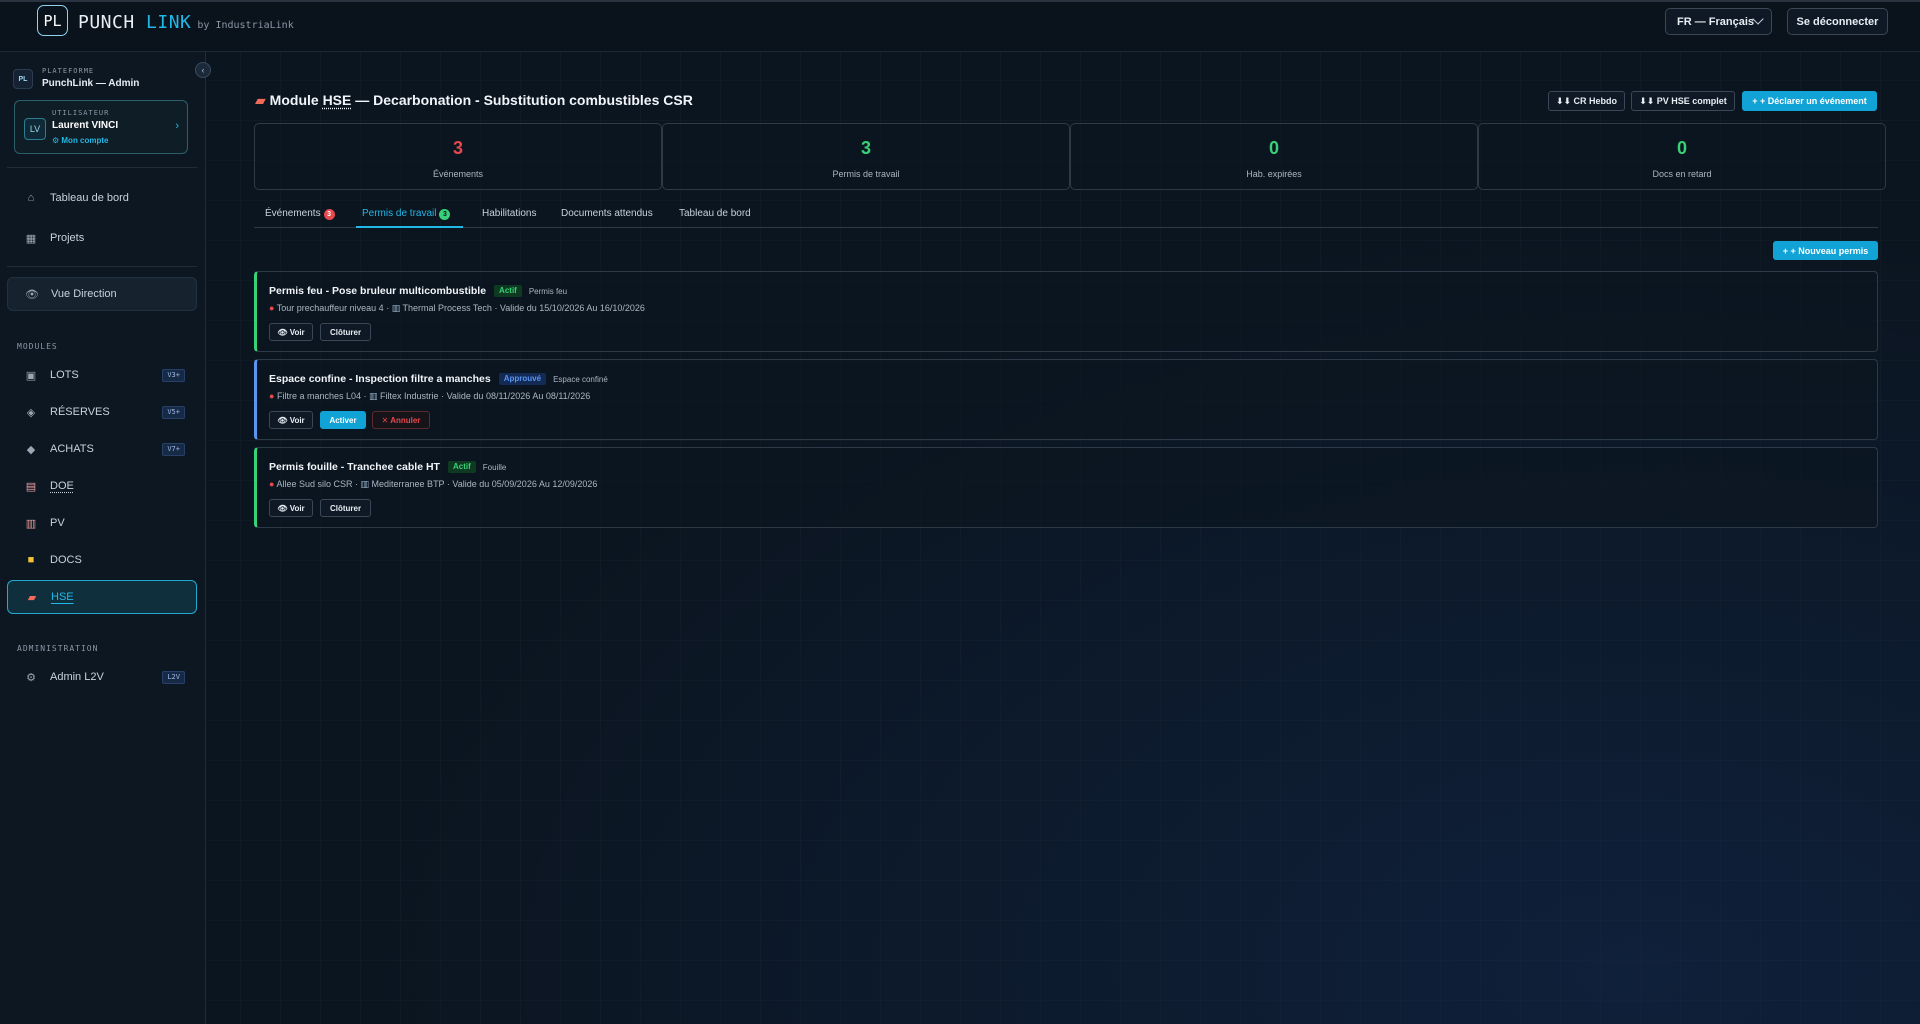  I want to click on permit-location: Allee Sud silo CSR, so click(314, 484).